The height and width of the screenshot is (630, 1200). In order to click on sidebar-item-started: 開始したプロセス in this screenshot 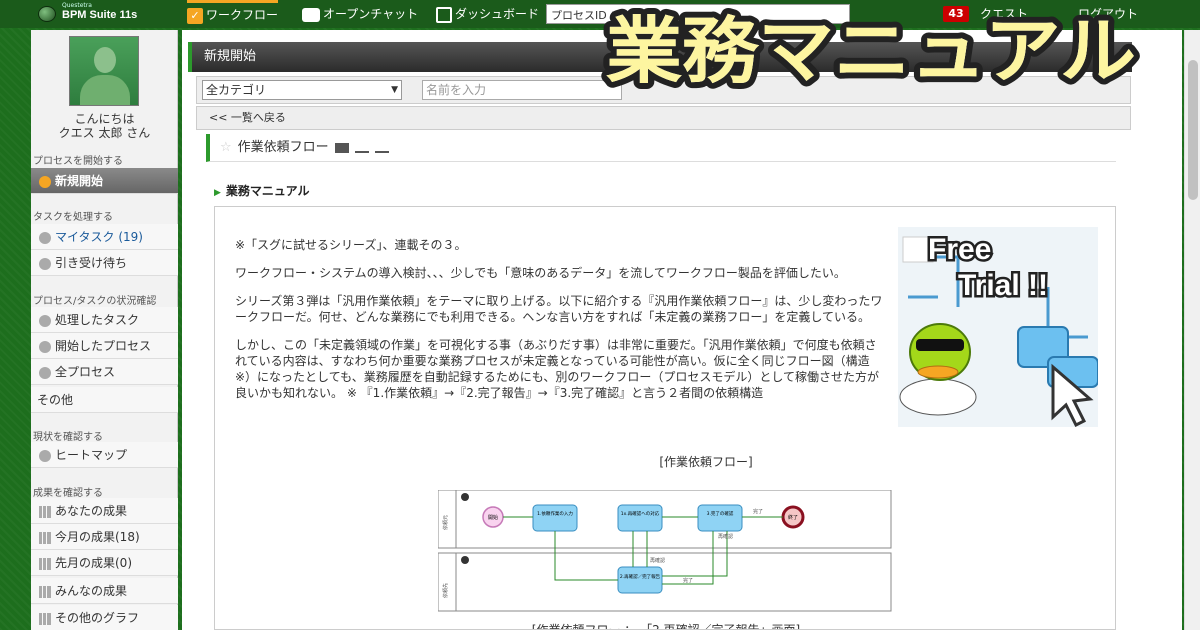, I will do `click(104, 346)`.